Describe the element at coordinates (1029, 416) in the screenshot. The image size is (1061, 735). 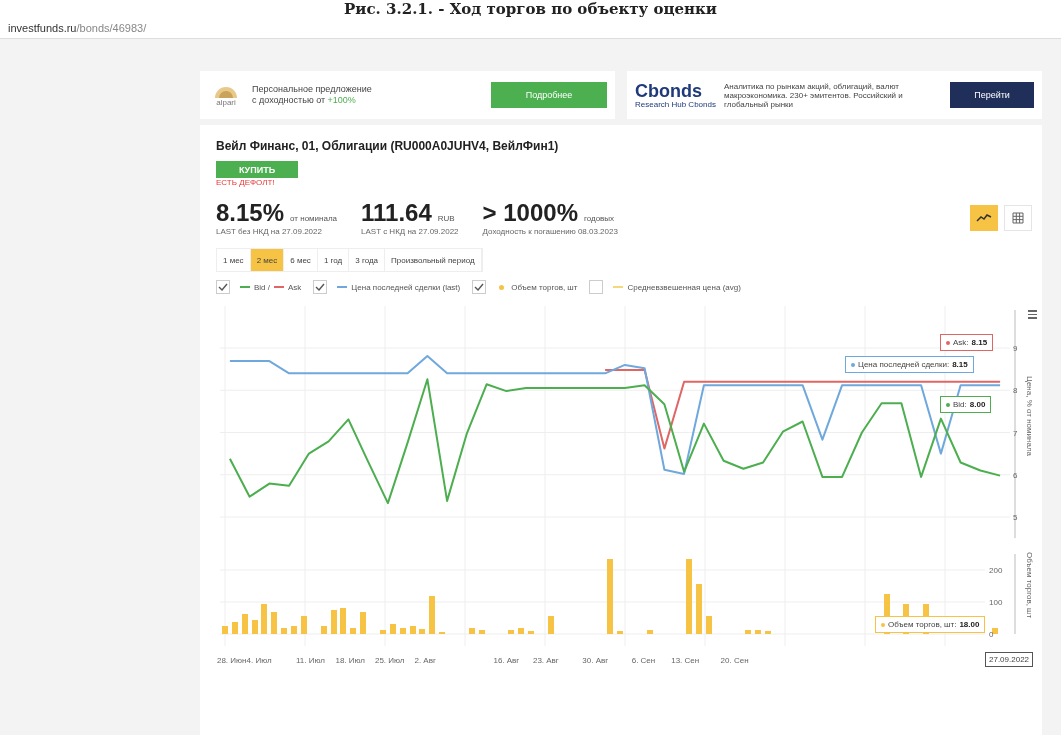
I see `axis-title: Цена, % от номинала` at that location.